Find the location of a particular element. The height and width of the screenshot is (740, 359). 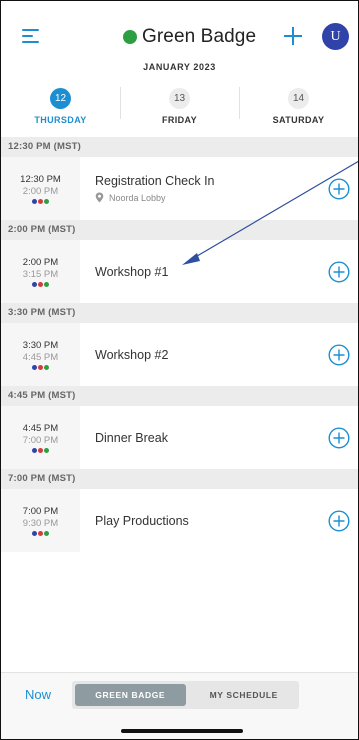

time-column: 2:00 PM 3:15 PM is located at coordinates (40, 271).